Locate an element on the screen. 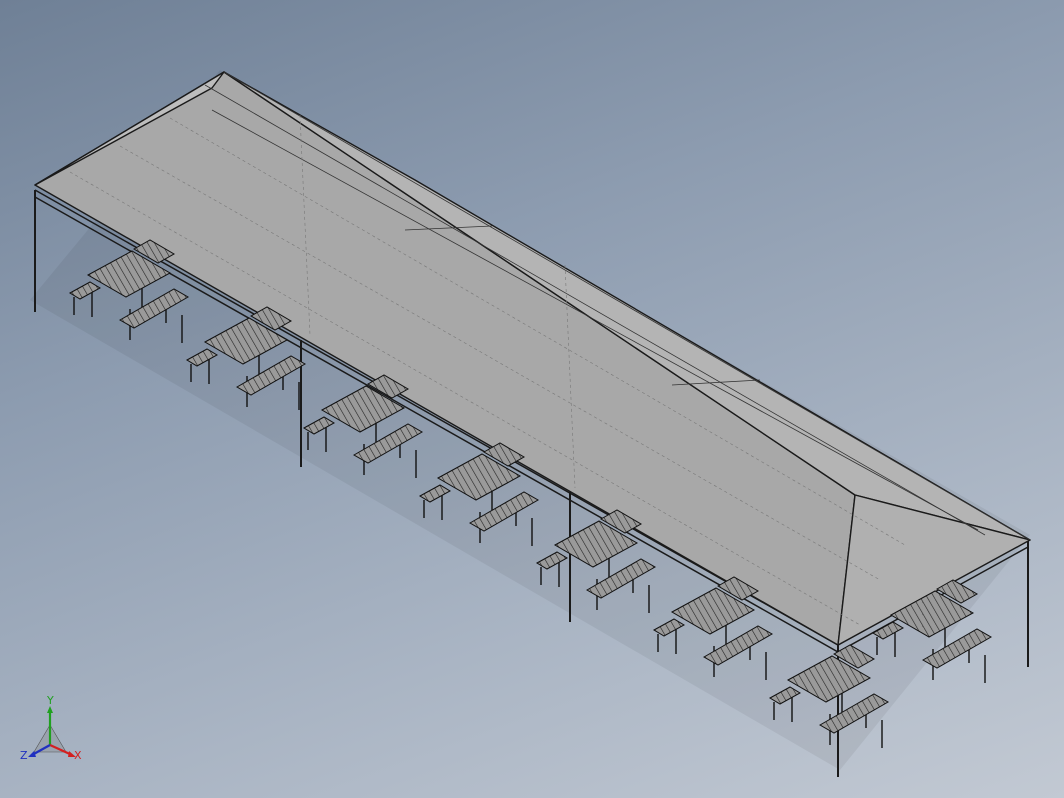  y-axis-label: Y is located at coordinates (50, 700).